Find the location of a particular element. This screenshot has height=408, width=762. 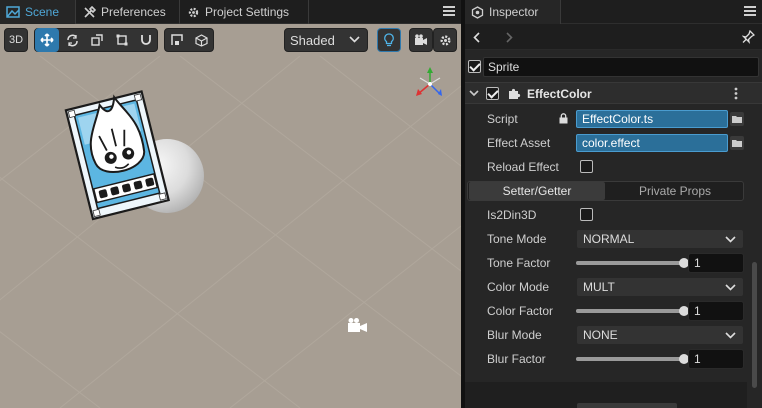

puzzle-piece-icon is located at coordinates (515, 93).